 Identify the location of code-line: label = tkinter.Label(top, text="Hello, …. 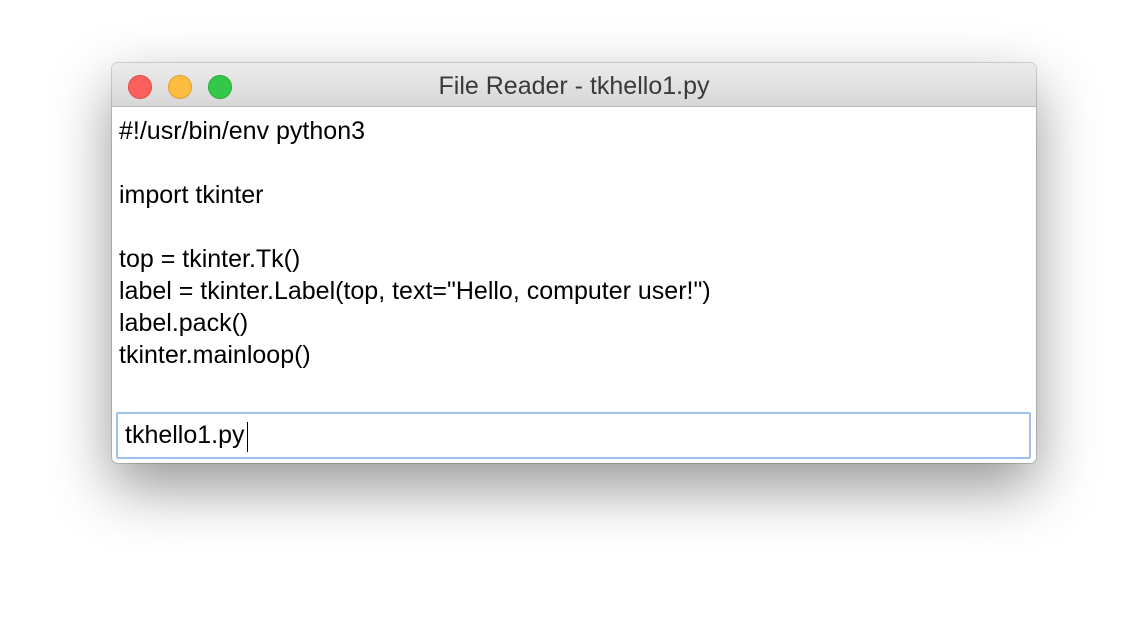
(415, 291).